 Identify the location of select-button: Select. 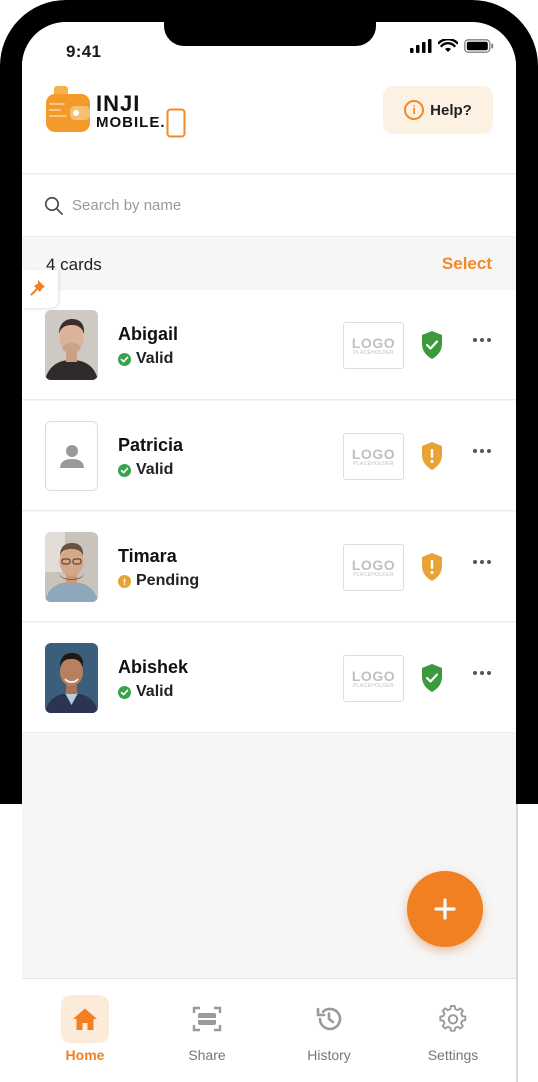
(467, 264).